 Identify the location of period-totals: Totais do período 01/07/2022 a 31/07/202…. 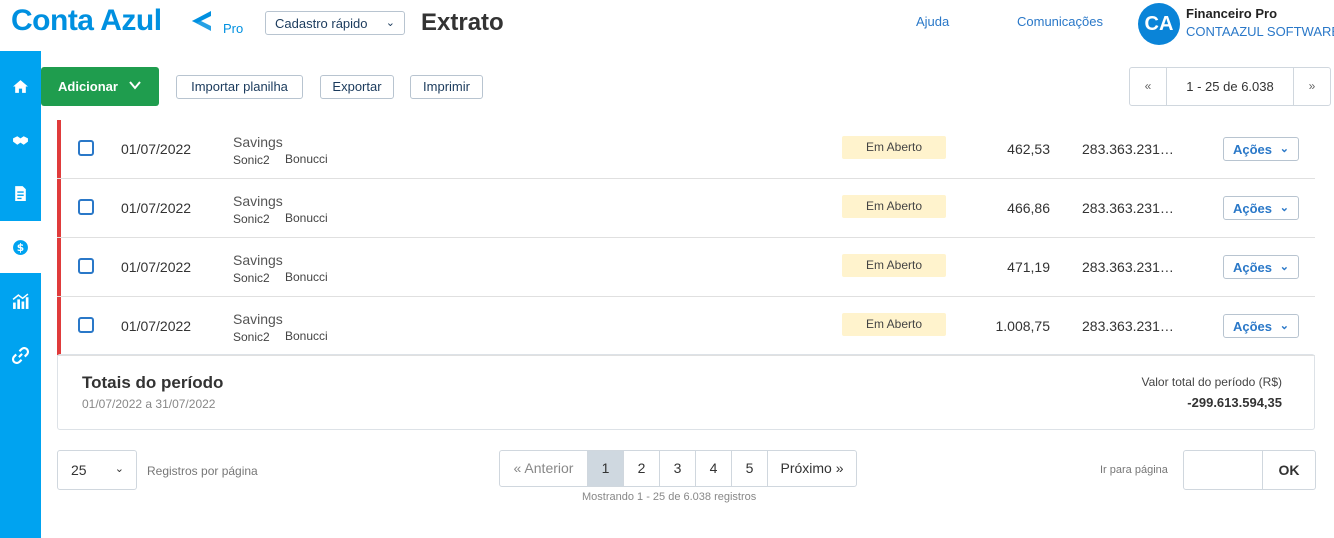
(686, 392).